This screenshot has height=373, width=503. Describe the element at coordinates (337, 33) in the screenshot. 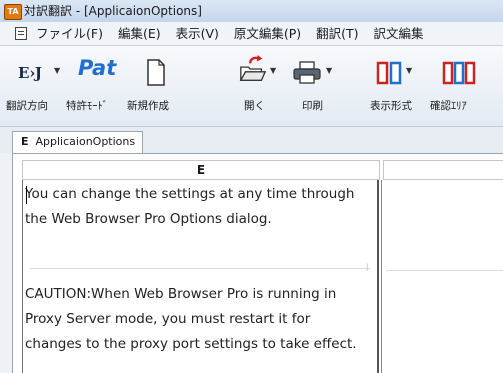

I see `menu-translate: 翻訳(T)` at that location.